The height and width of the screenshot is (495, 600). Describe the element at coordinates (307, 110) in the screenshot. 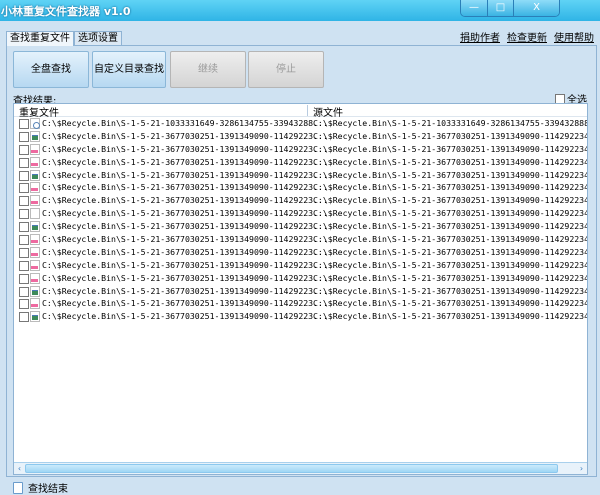

I see `column-separator` at that location.